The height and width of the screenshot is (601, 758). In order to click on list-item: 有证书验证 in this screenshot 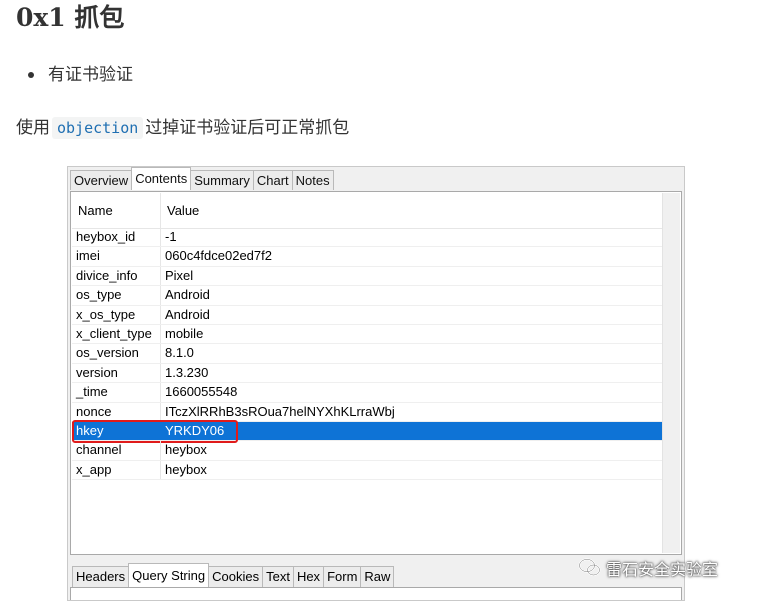, I will do `click(80, 75)`.